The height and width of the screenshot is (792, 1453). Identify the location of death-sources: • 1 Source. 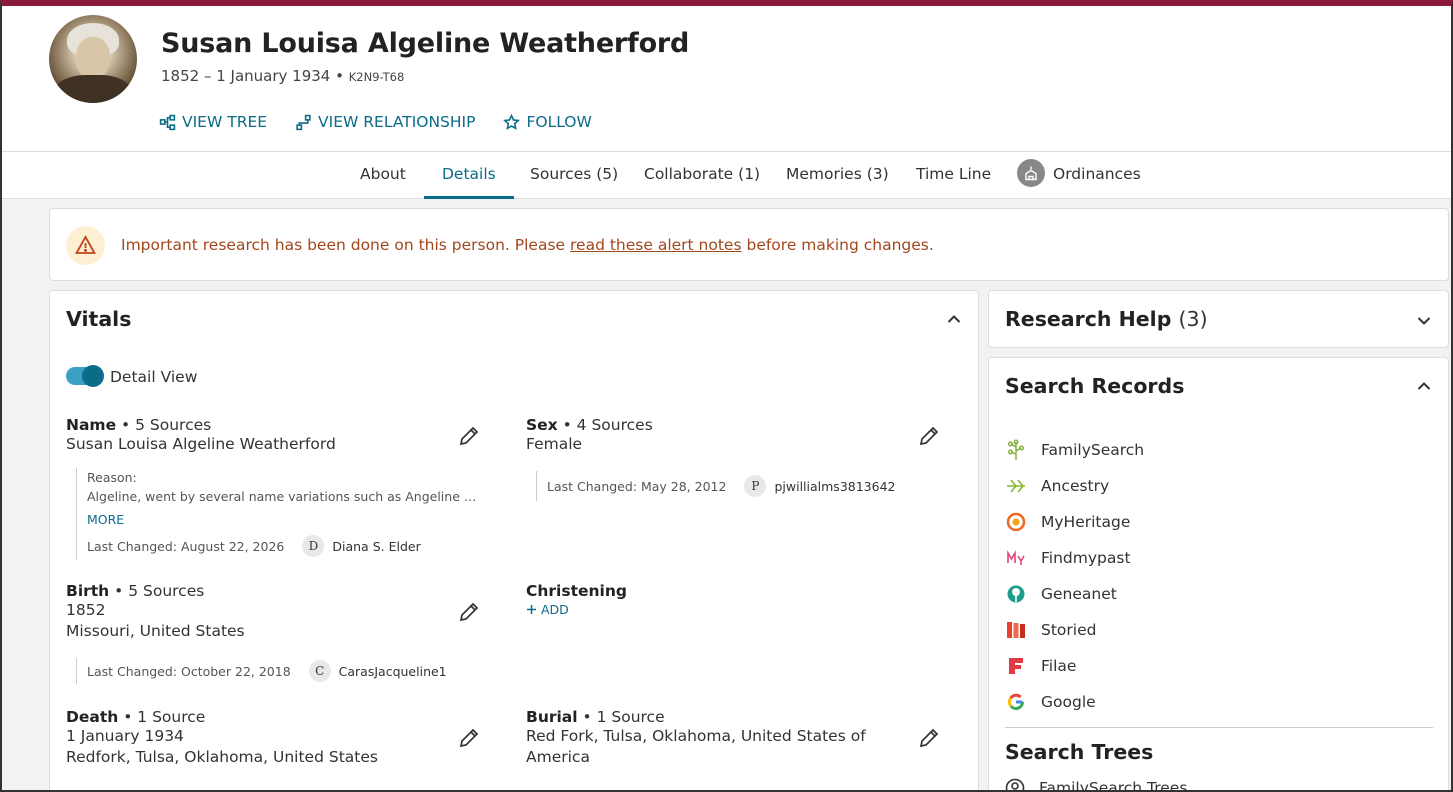
(161, 717).